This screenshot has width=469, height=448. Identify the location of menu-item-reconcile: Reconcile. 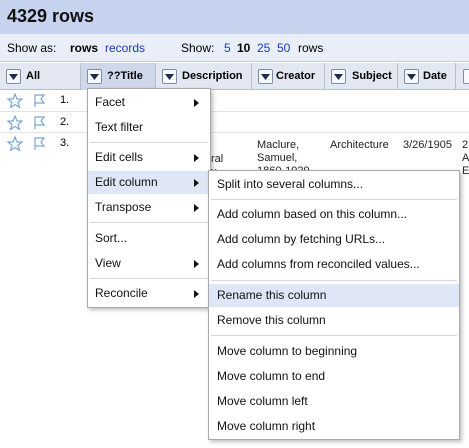
(149, 293).